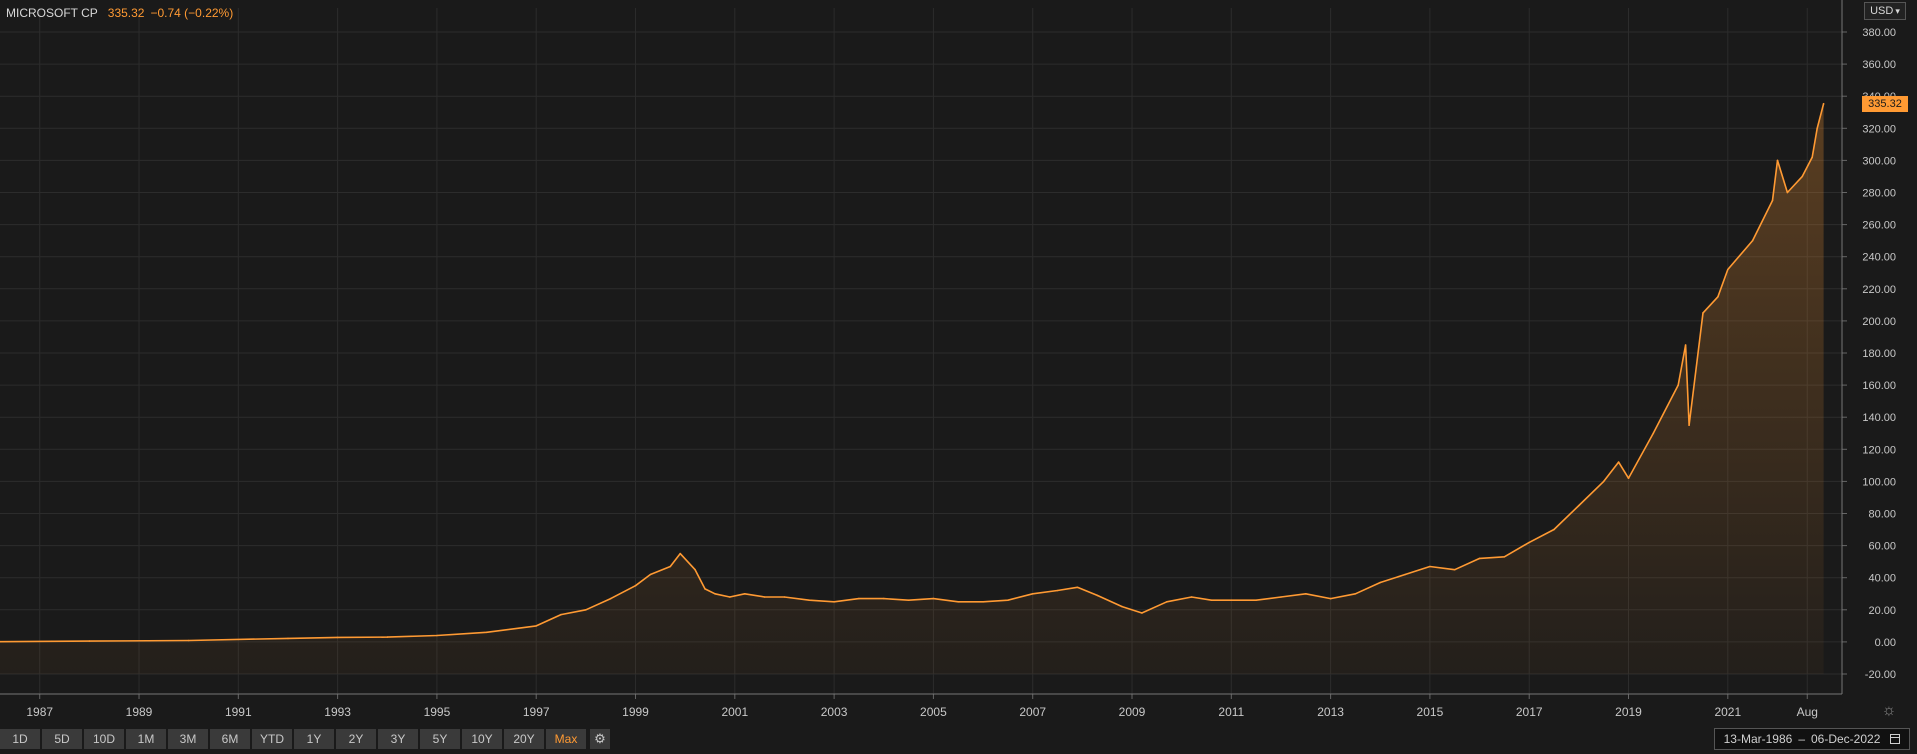  What do you see at coordinates (52, 13) in the screenshot?
I see `symbol-name: MICROSOFT CP` at bounding box center [52, 13].